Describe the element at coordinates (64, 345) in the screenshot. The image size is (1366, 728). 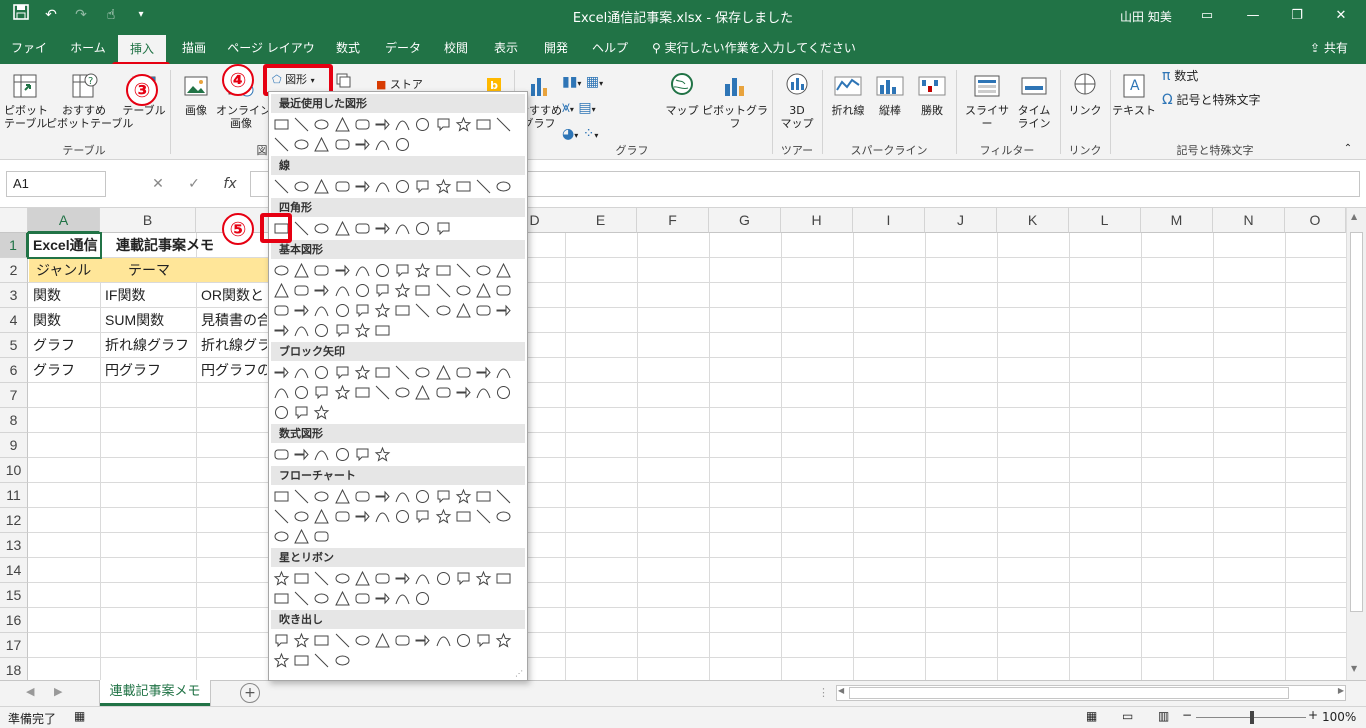
I see `cell-a5: グラフ` at that location.